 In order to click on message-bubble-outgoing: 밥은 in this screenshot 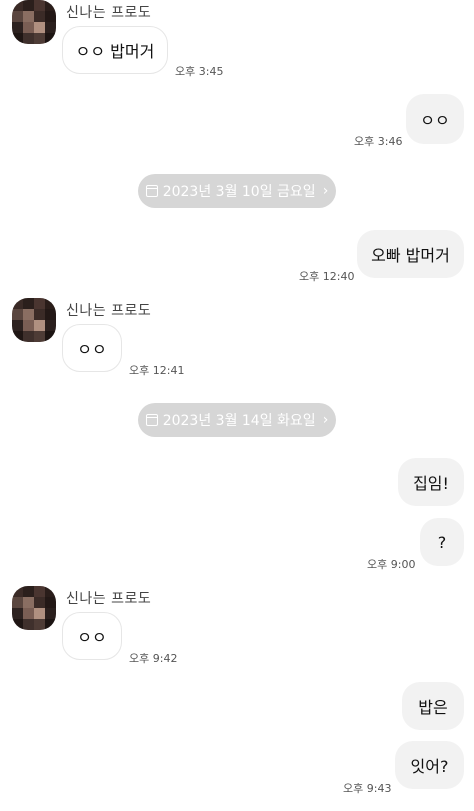, I will do `click(433, 706)`.